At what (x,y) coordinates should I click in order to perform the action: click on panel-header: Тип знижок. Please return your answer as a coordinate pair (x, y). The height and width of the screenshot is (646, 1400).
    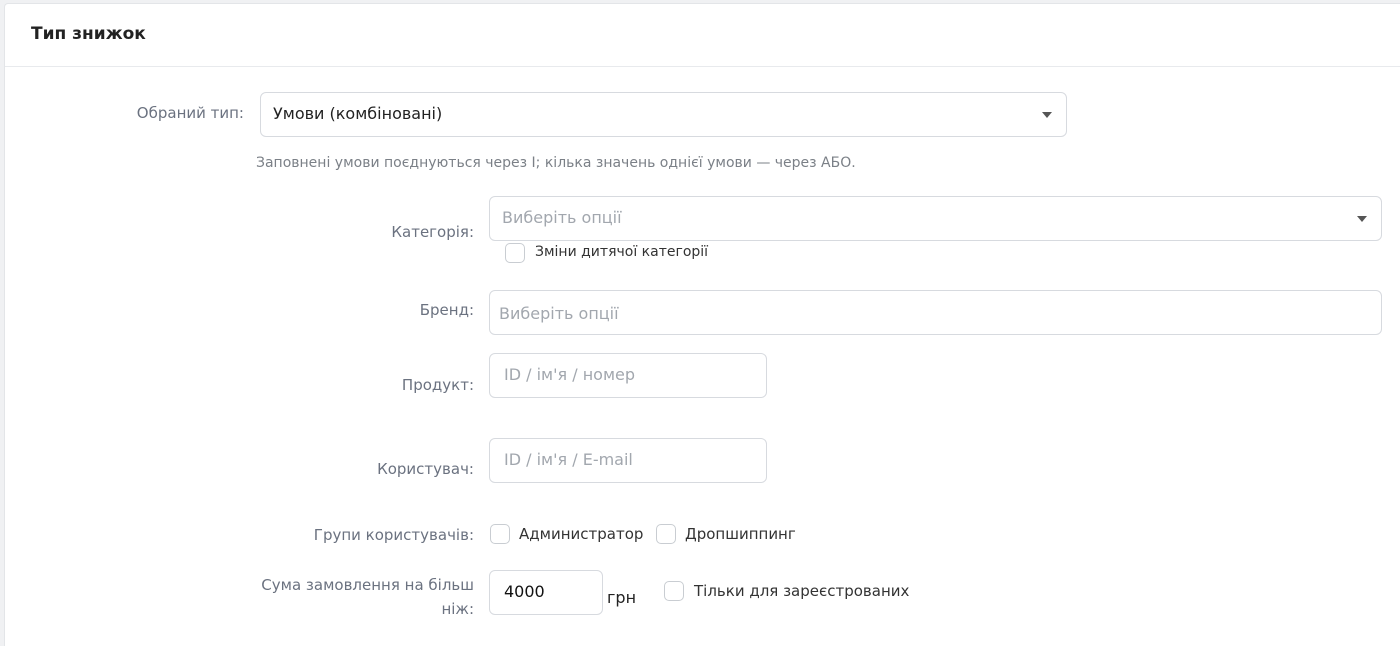
    Looking at the image, I should click on (702, 35).